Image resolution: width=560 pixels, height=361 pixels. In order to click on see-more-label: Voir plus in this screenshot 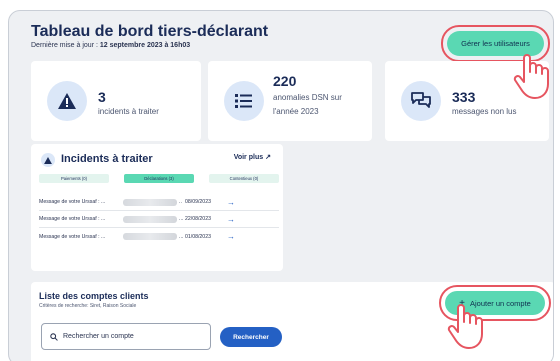, I will do `click(248, 157)`.